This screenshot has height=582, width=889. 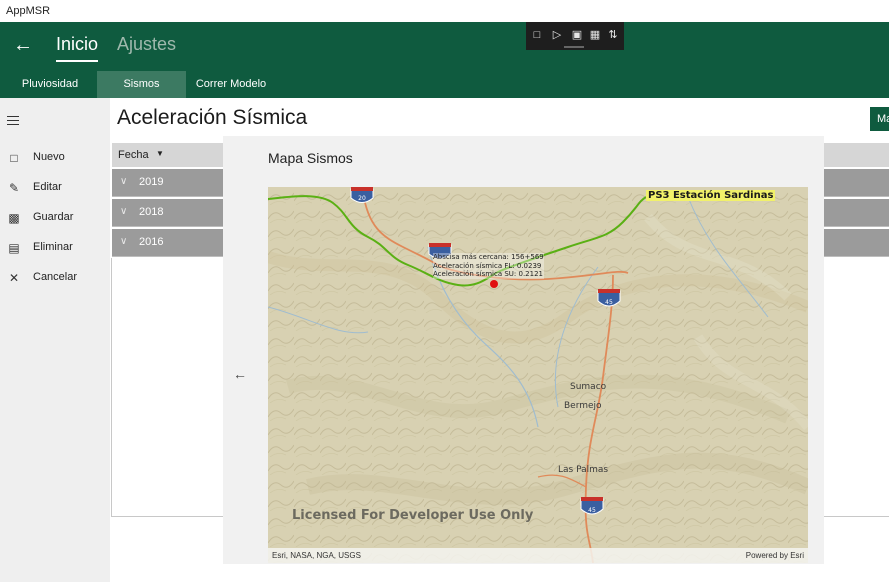 I want to click on station-label: PS3 Estación Sardinas, so click(x=711, y=195).